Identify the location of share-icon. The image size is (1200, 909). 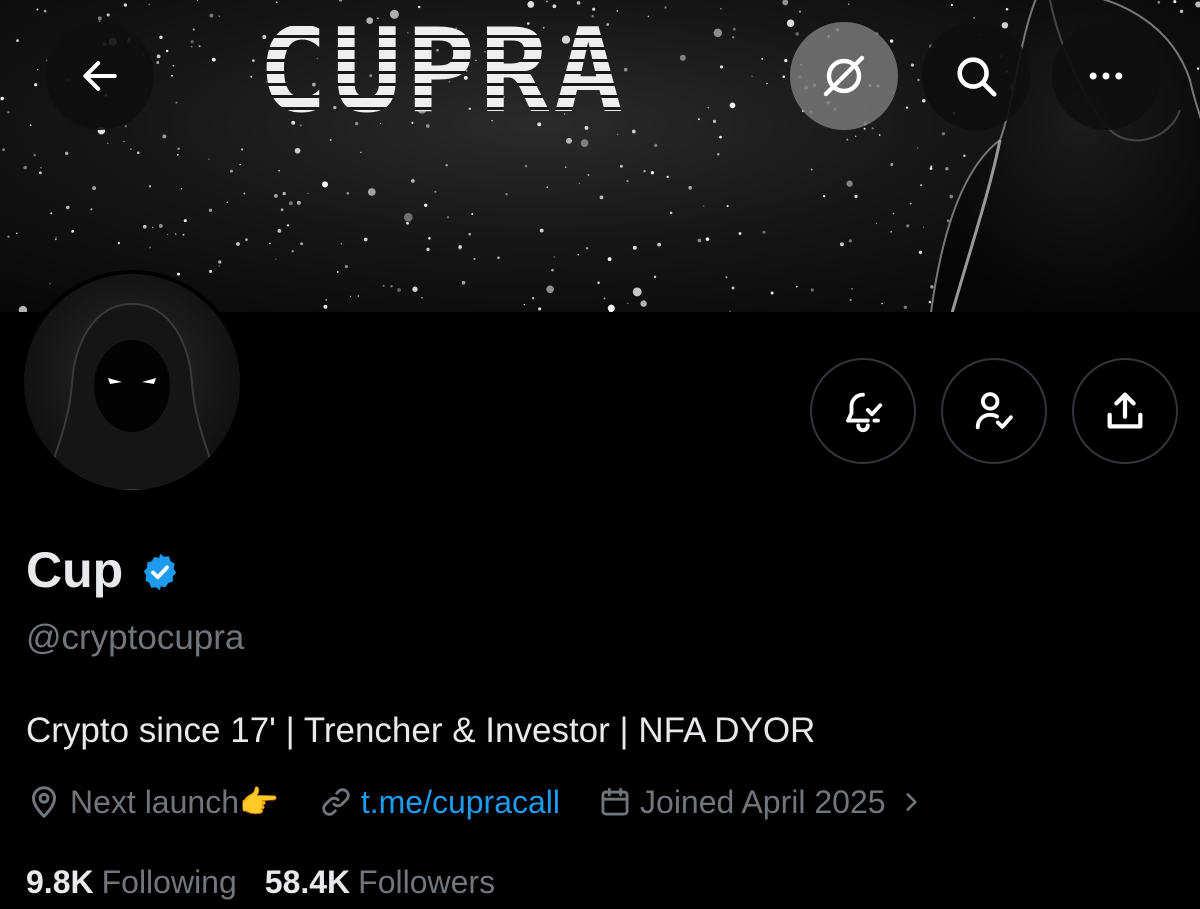
(1125, 410).